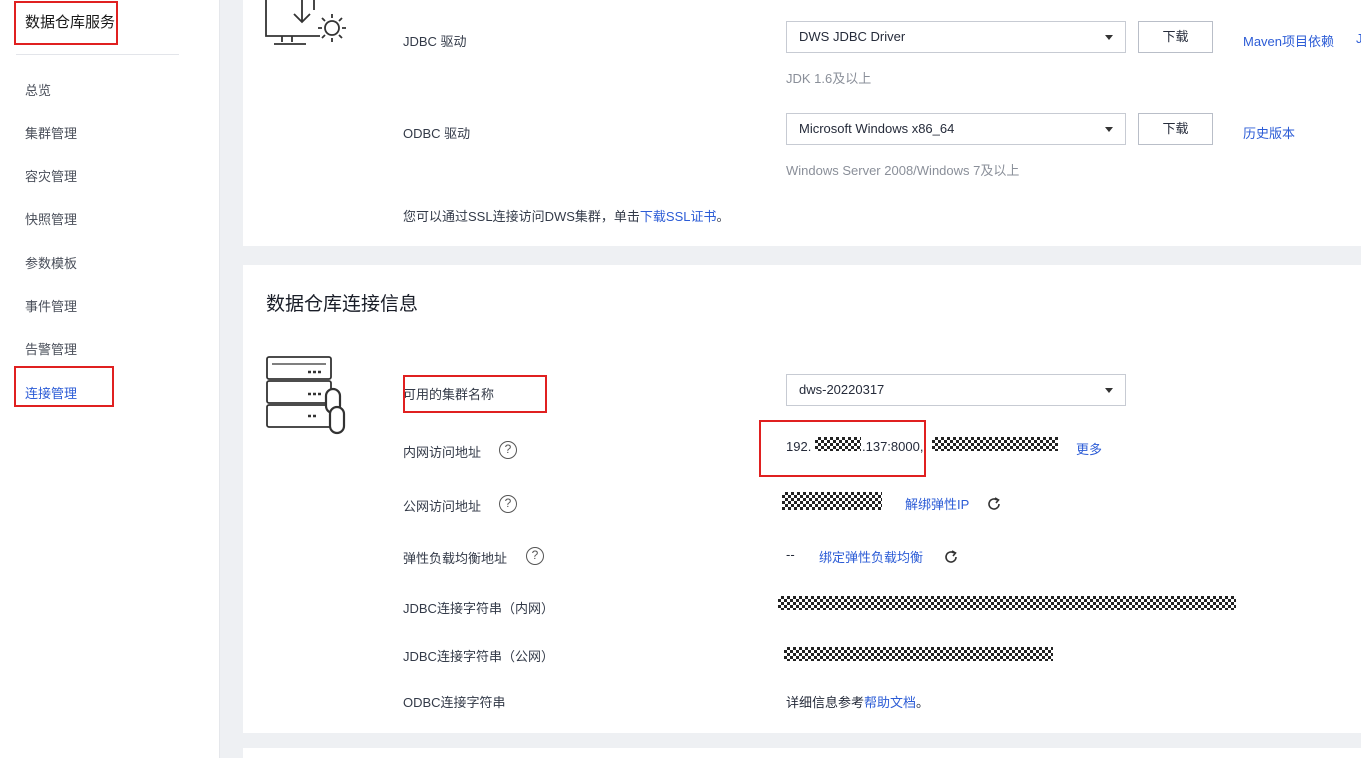 This screenshot has height=758, width=1361. I want to click on sidebar-item-snapshots: 快照管理, so click(51, 218).